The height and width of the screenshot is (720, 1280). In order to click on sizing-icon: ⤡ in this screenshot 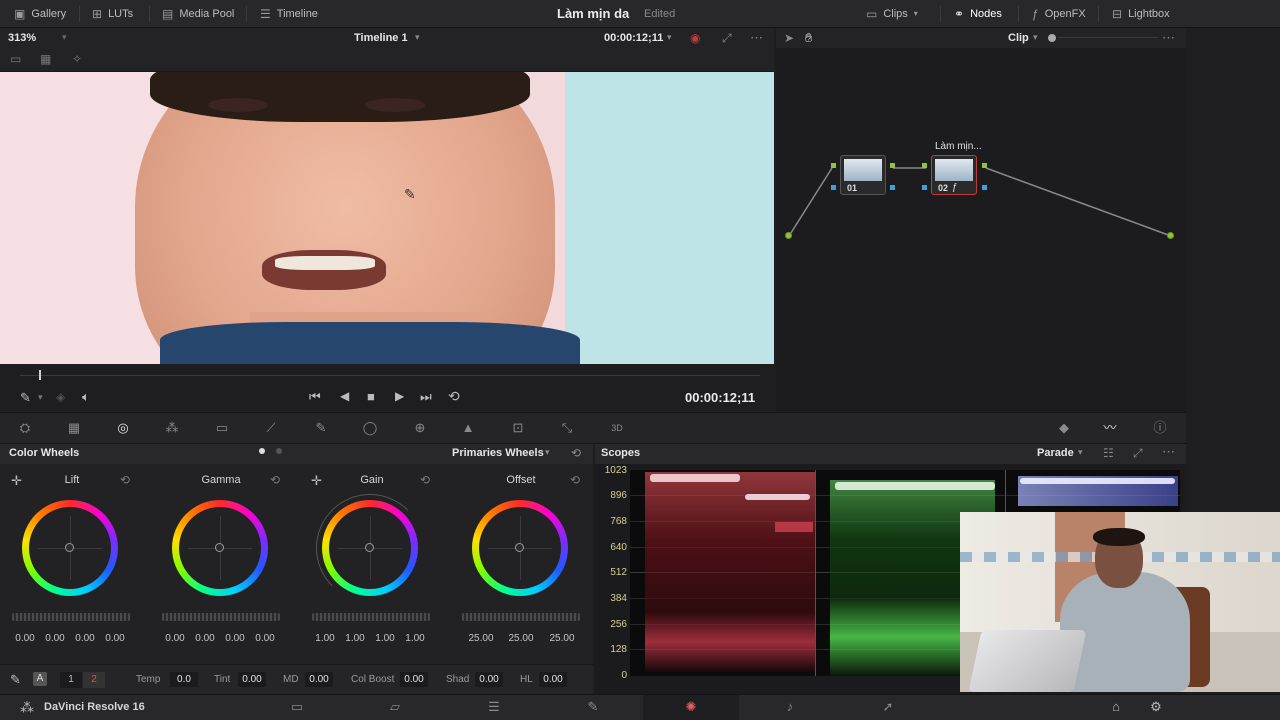, I will do `click(567, 428)`.